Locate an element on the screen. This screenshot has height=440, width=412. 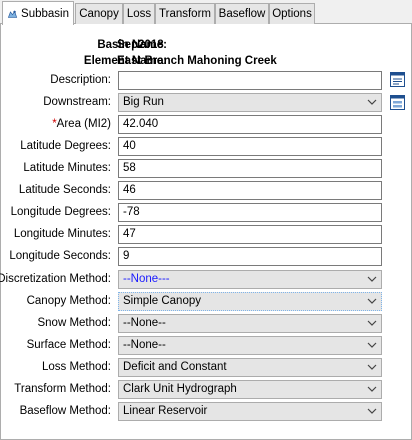
tab-transform-label: Transform is located at coordinates (185, 14).